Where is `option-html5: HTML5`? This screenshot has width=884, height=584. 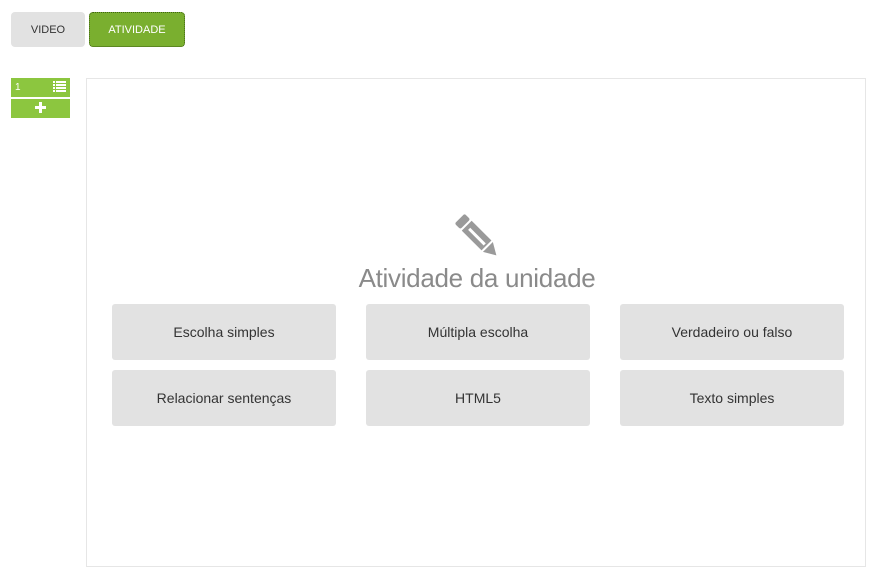
option-html5: HTML5 is located at coordinates (478, 398).